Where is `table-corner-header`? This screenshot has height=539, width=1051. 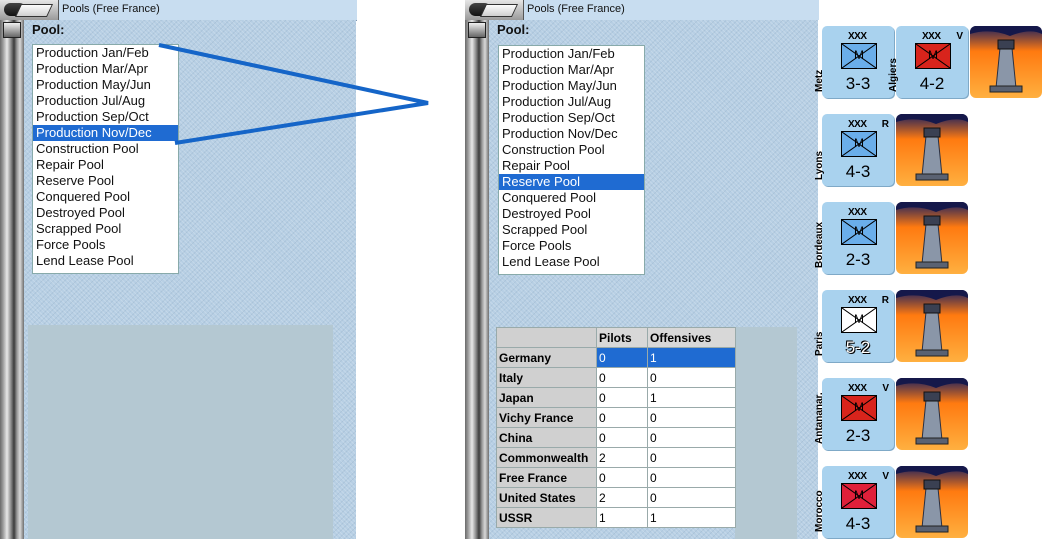
table-corner-header is located at coordinates (546, 337).